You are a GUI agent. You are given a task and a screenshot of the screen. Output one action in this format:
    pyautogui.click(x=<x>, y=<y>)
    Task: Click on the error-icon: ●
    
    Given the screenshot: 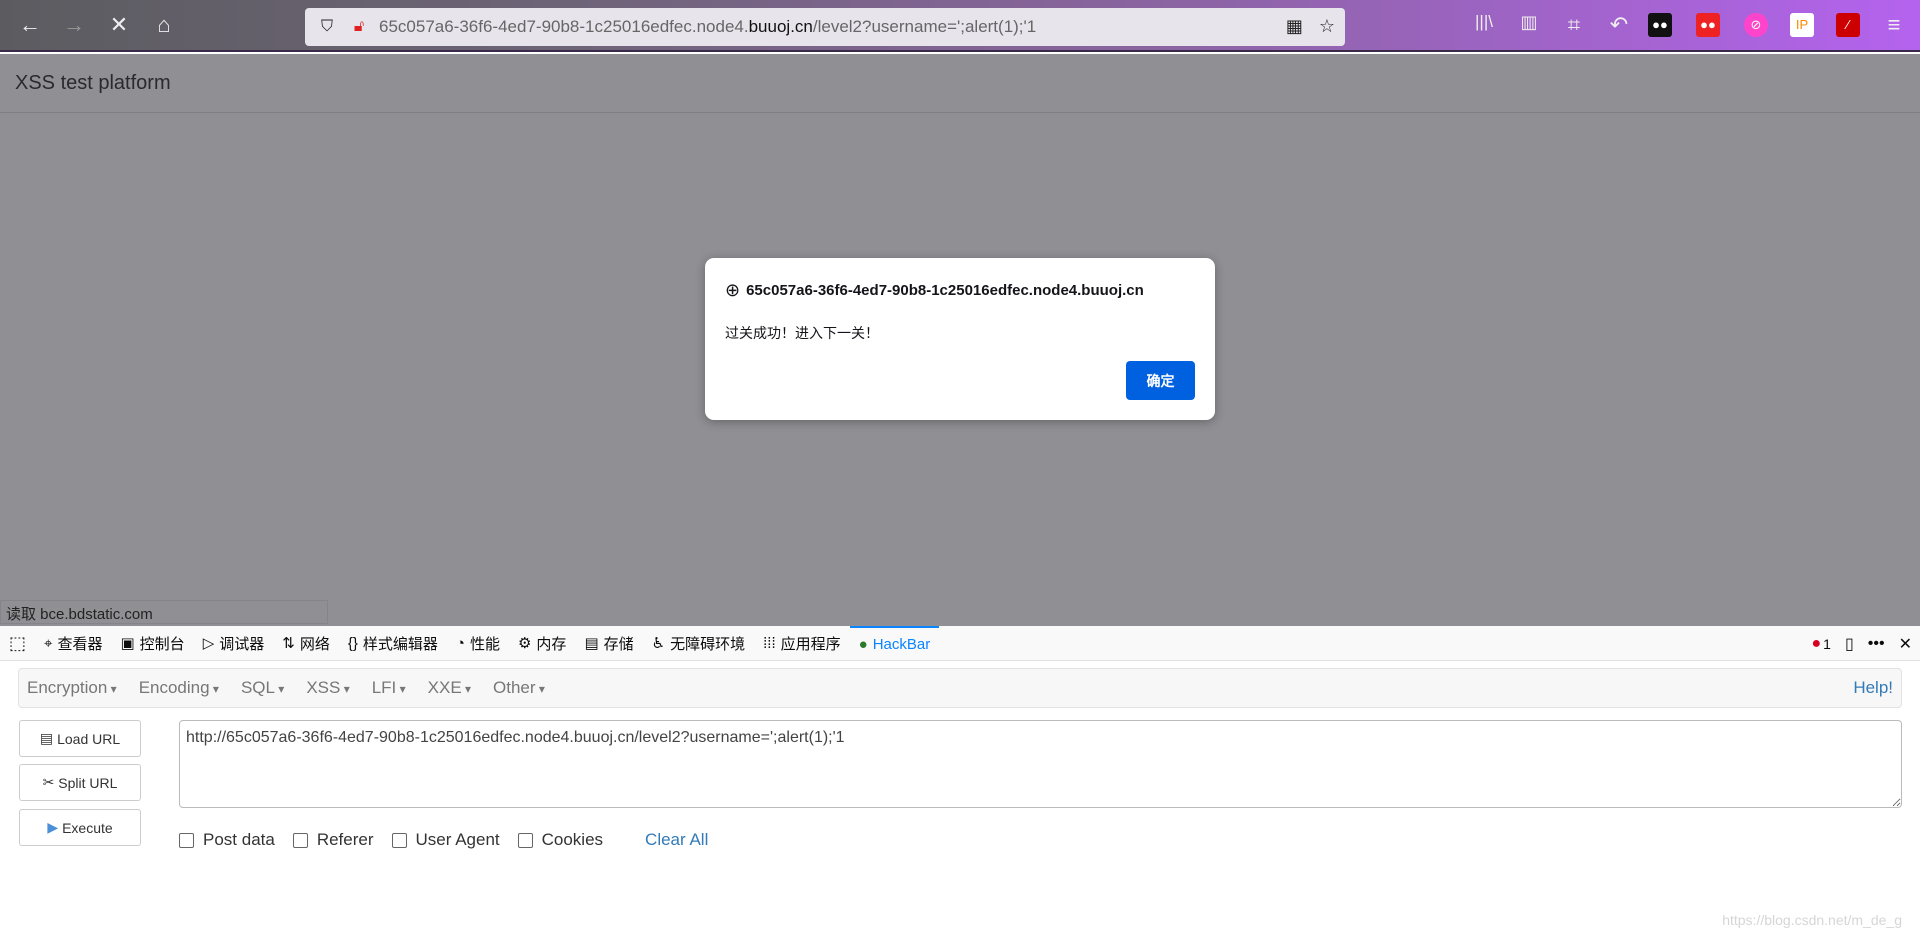 What is the action you would take?
    pyautogui.click(x=1817, y=644)
    